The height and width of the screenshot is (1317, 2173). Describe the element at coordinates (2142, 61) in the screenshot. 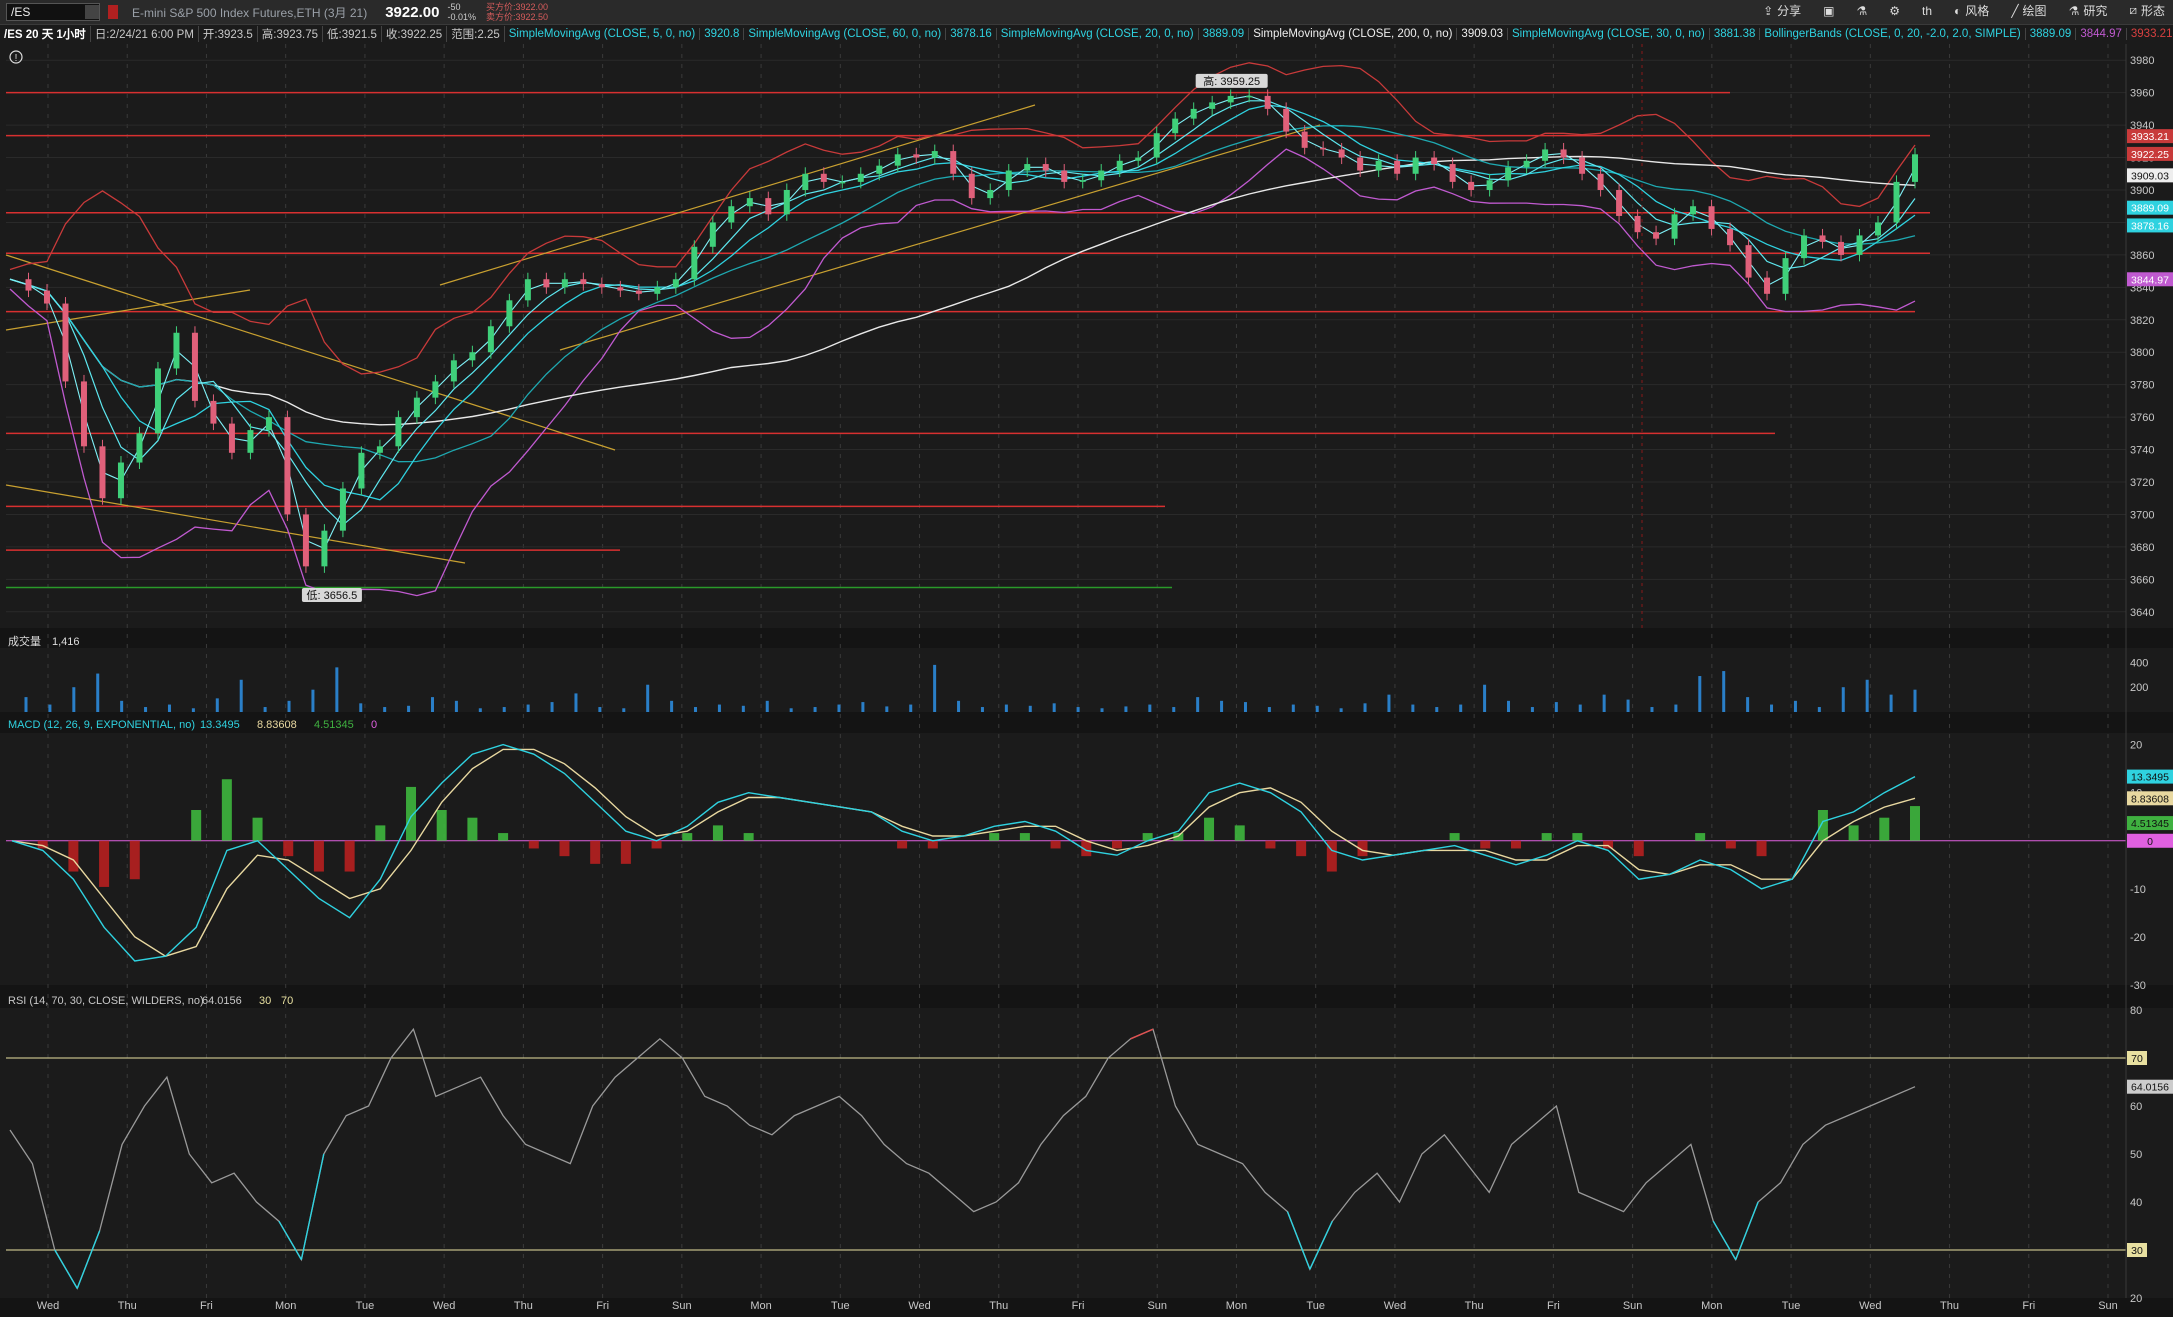

I see `price-axis-tick: 3980` at that location.